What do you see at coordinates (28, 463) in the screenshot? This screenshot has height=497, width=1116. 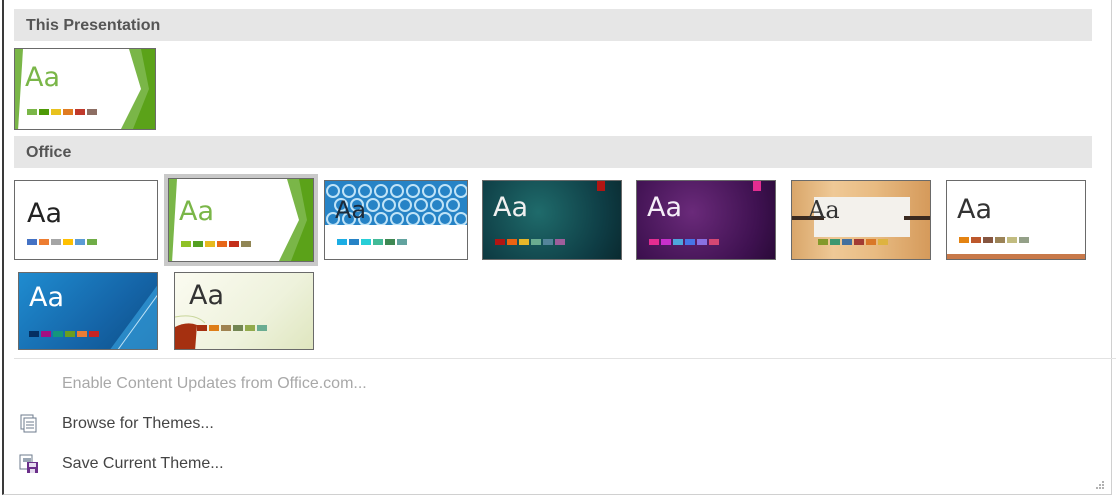 I see `save-theme-icon` at bounding box center [28, 463].